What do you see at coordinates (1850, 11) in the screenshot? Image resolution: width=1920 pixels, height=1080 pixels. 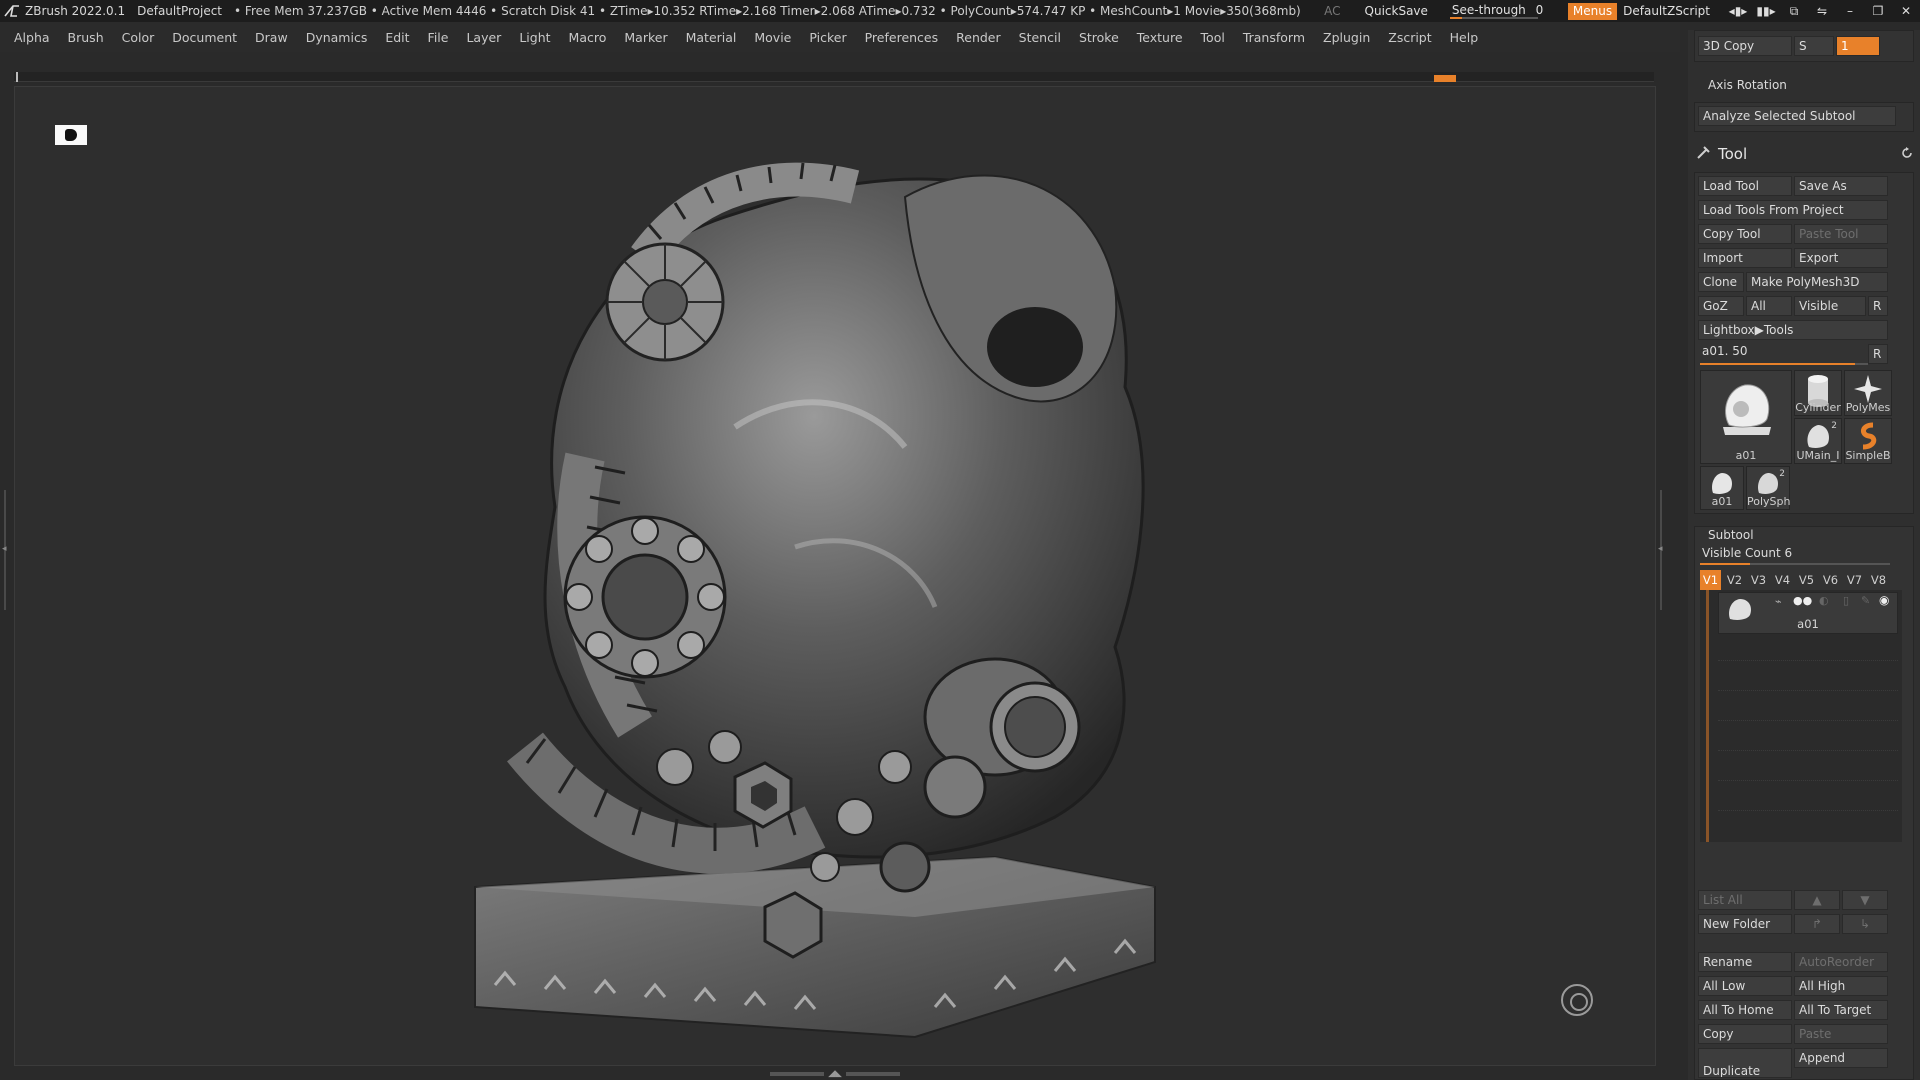 I see `minimize-icon: –` at bounding box center [1850, 11].